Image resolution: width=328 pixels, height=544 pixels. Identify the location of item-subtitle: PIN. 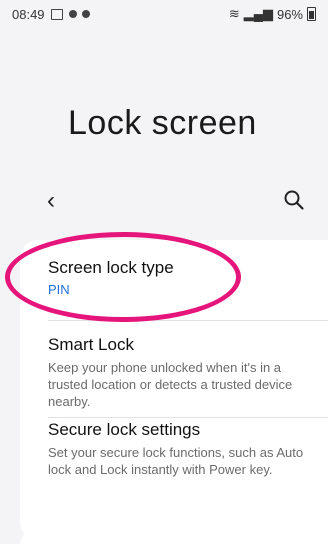
(59, 289).